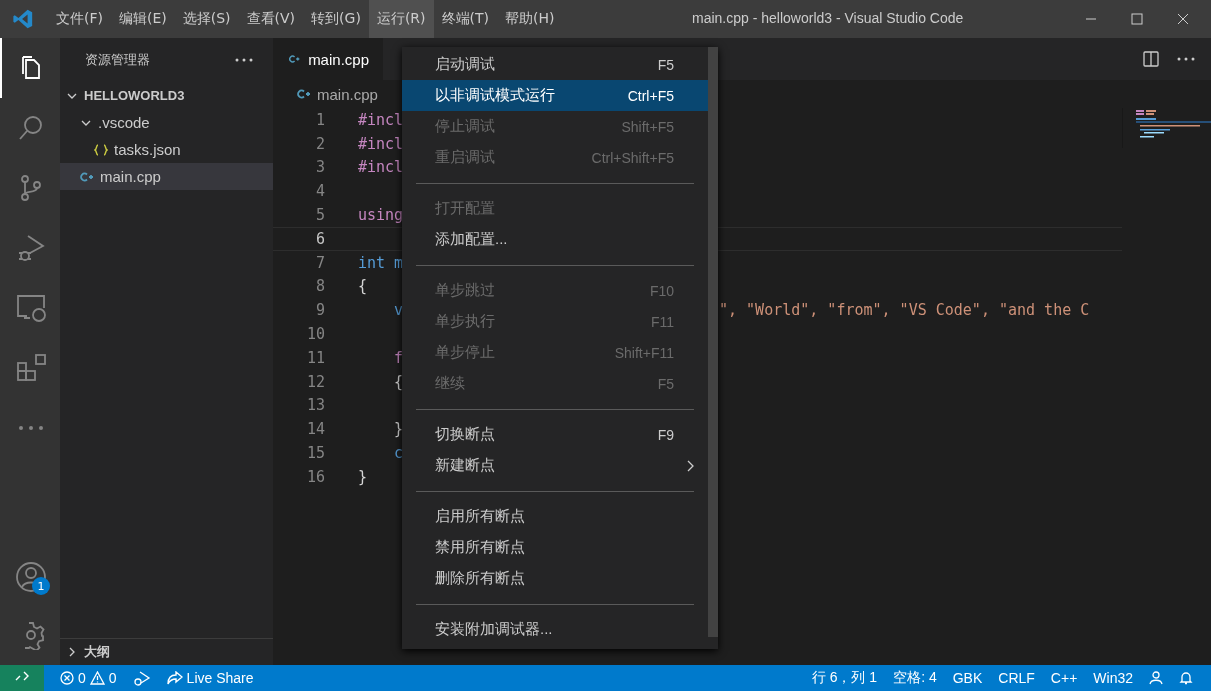 The width and height of the screenshot is (1211, 691). I want to click on line-number: 7, so click(319, 262).